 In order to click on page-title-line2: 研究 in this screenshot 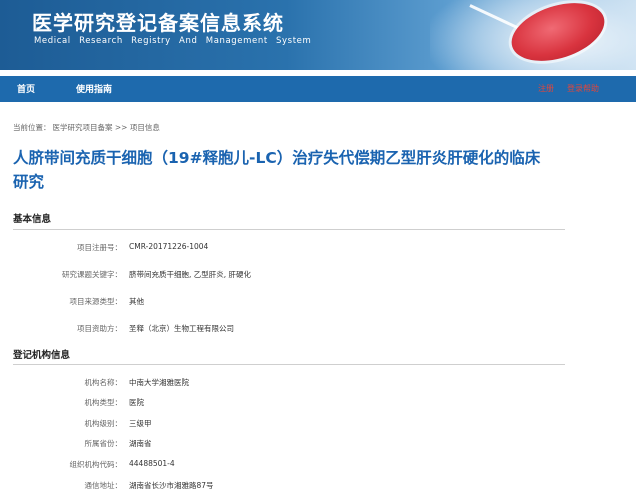, I will do `click(29, 182)`.